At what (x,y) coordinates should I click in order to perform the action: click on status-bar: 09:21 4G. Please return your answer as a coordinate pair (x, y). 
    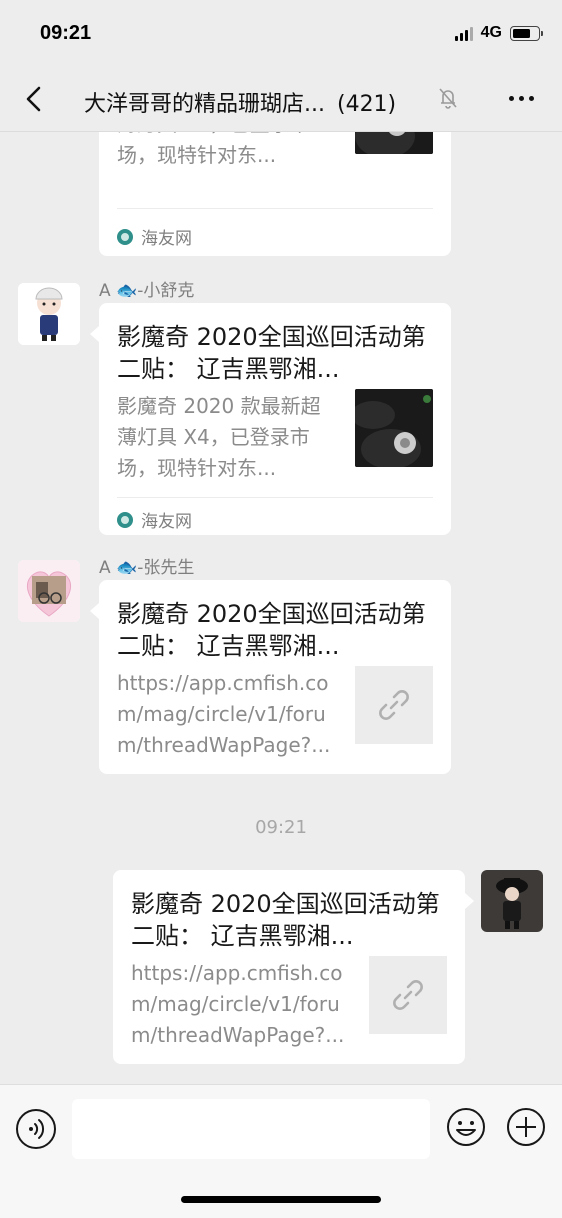
    Looking at the image, I should click on (281, 33).